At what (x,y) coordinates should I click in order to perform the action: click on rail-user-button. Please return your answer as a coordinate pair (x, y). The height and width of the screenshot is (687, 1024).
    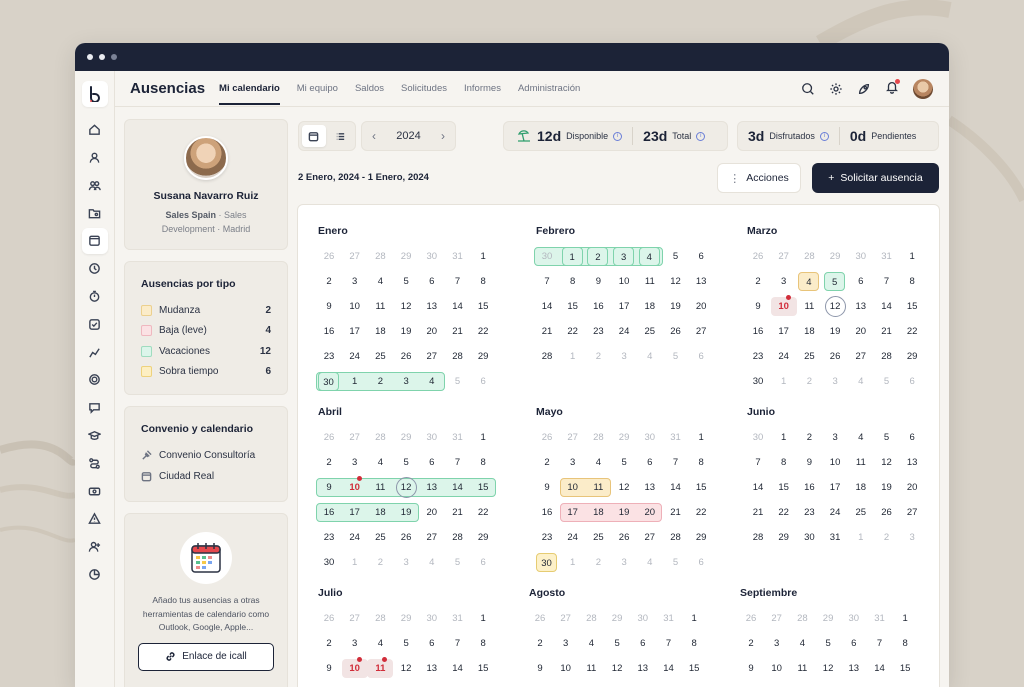
    Looking at the image, I should click on (95, 158).